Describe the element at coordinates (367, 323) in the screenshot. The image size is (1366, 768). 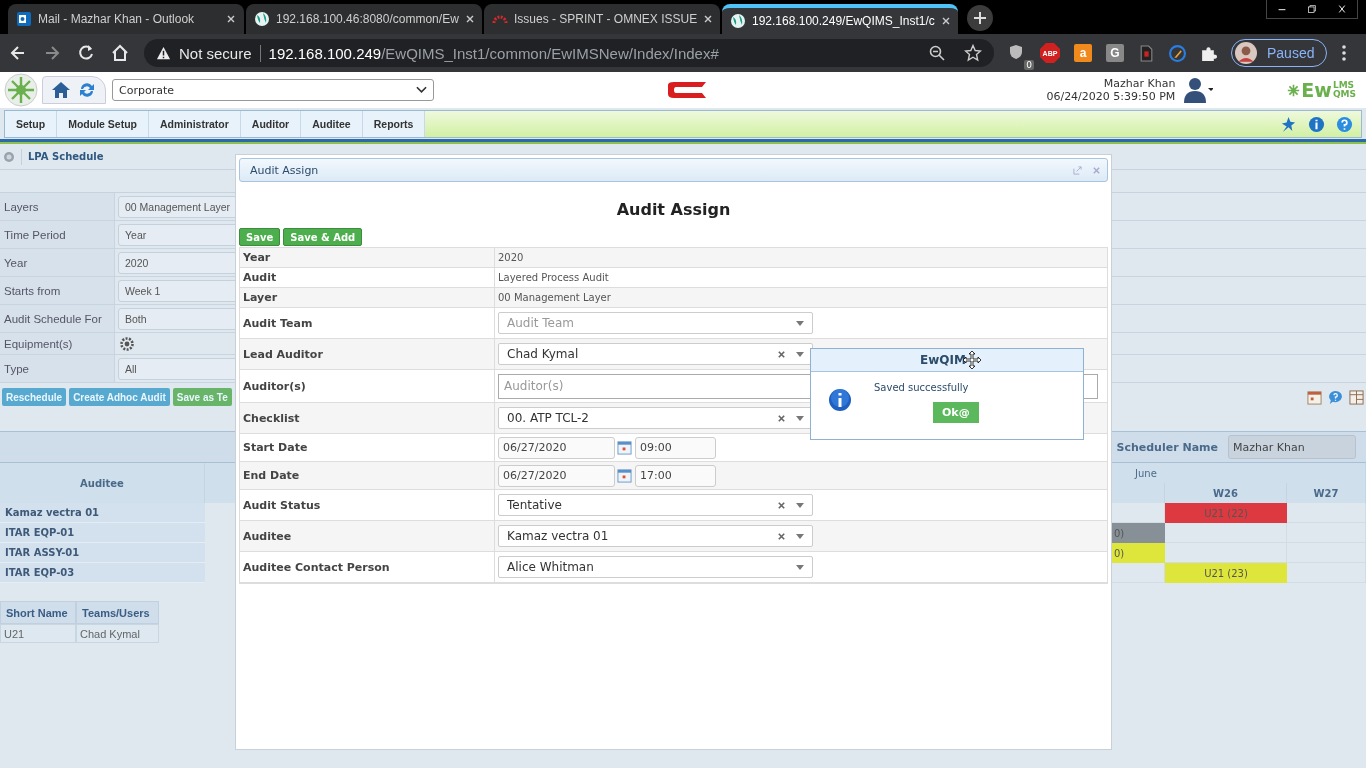
I see `field-label: Audit Team` at that location.